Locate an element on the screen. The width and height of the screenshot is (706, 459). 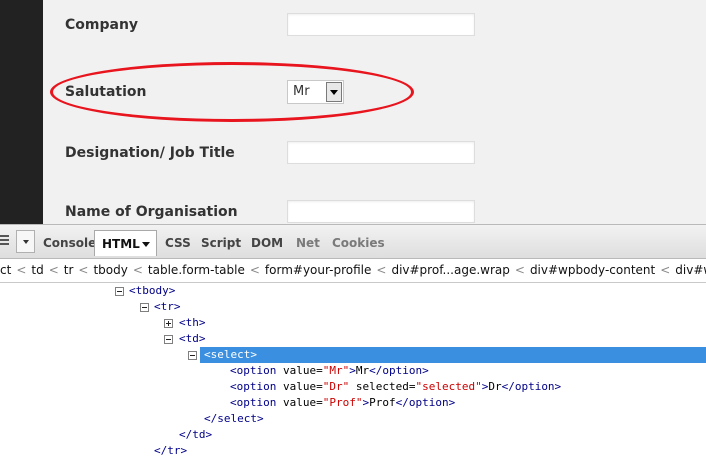
breadcrumb-item: div#wpbody is located at coordinates (690, 270).